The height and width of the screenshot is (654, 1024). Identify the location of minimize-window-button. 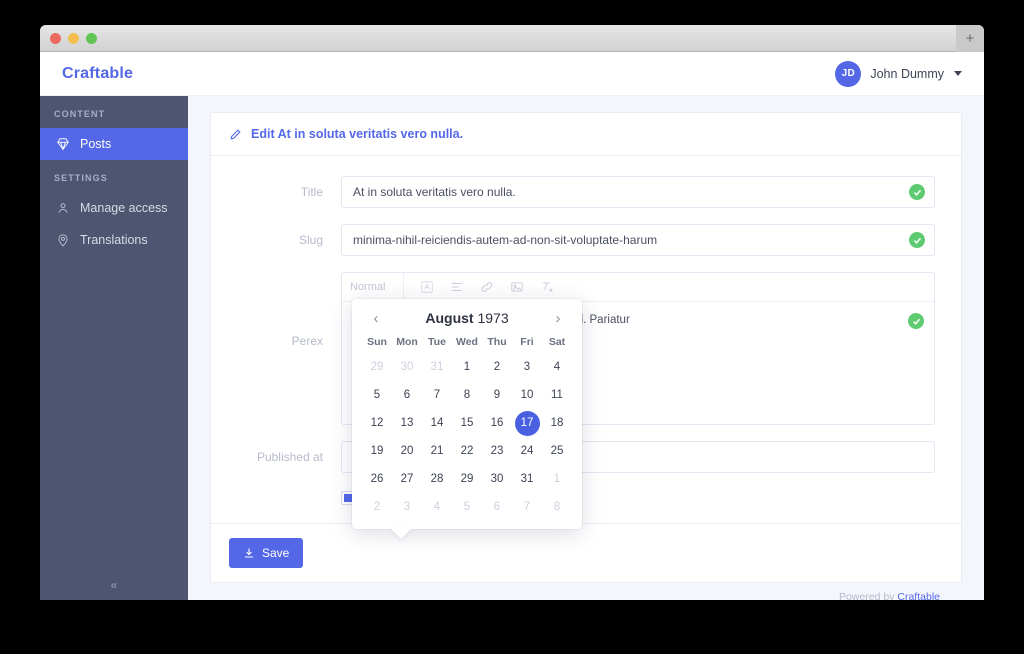
(73, 38).